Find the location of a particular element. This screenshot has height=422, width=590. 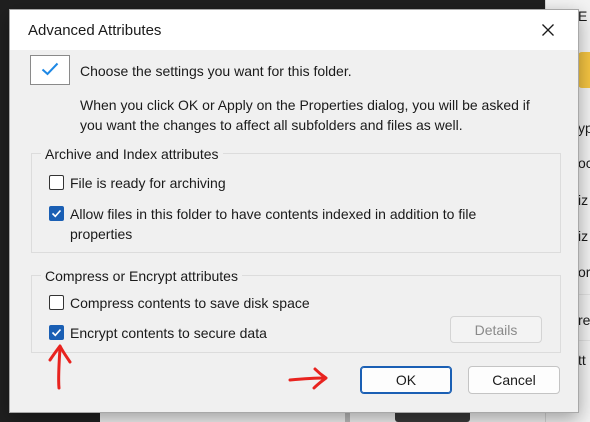

encrypt-checkbox-label: Encrypt contents to secure data is located at coordinates (168, 333).